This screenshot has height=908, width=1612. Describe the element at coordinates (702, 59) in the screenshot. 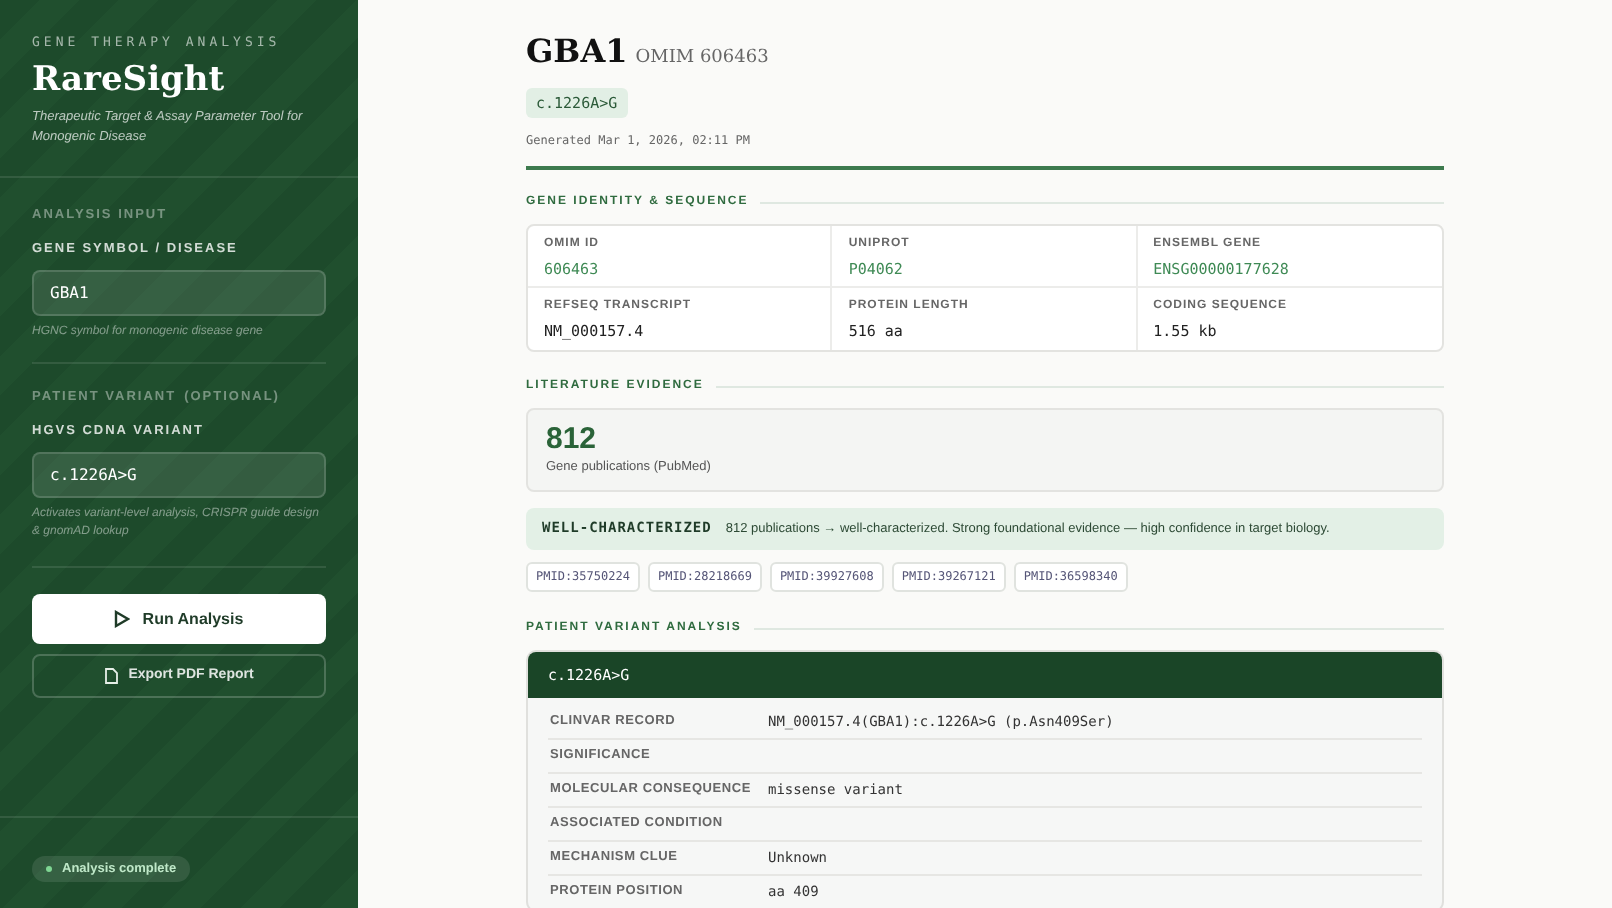

I see `omim-label: OMIM 606463` at that location.